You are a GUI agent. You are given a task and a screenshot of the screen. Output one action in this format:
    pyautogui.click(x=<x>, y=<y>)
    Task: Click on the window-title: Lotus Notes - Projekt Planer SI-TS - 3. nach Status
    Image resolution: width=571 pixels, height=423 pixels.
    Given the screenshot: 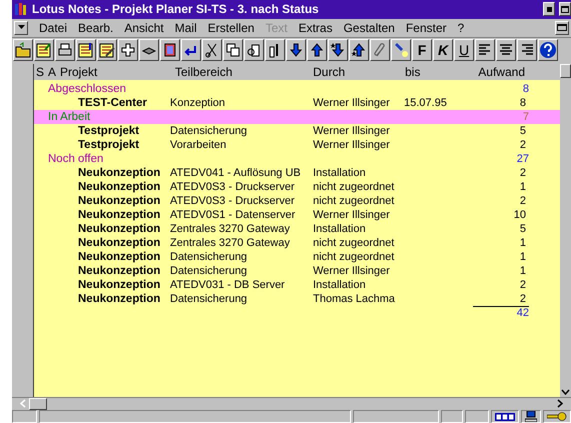 What is the action you would take?
    pyautogui.click(x=176, y=9)
    